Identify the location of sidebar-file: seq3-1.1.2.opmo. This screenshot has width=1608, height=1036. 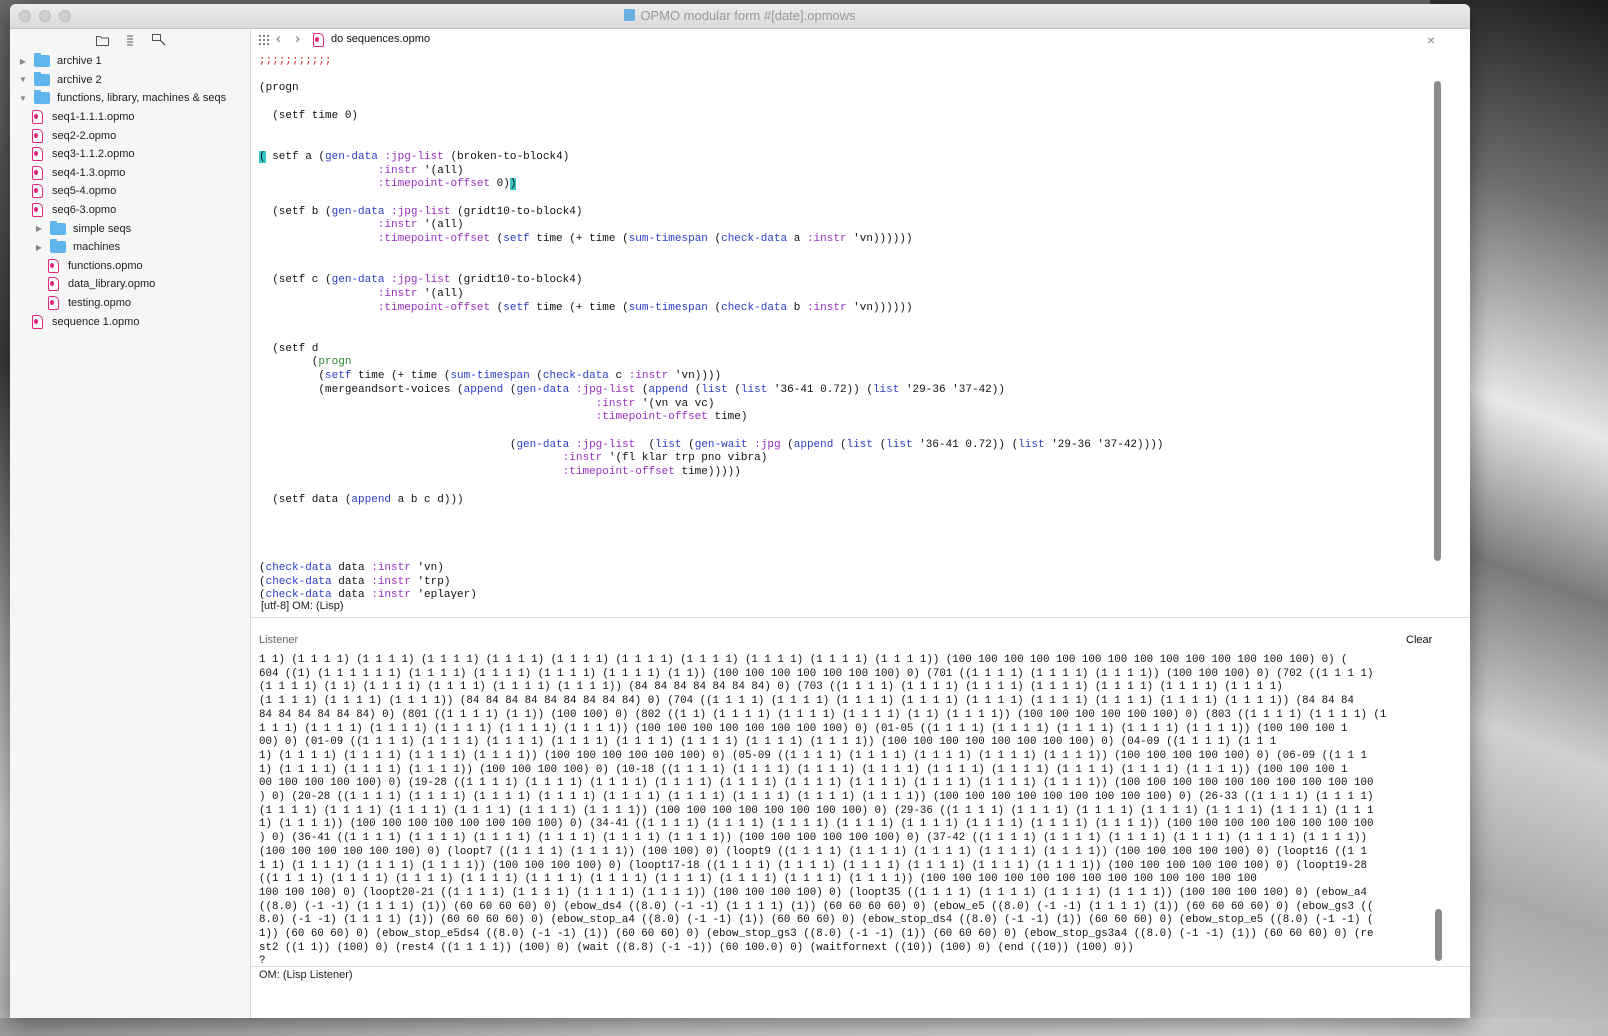
(130, 154).